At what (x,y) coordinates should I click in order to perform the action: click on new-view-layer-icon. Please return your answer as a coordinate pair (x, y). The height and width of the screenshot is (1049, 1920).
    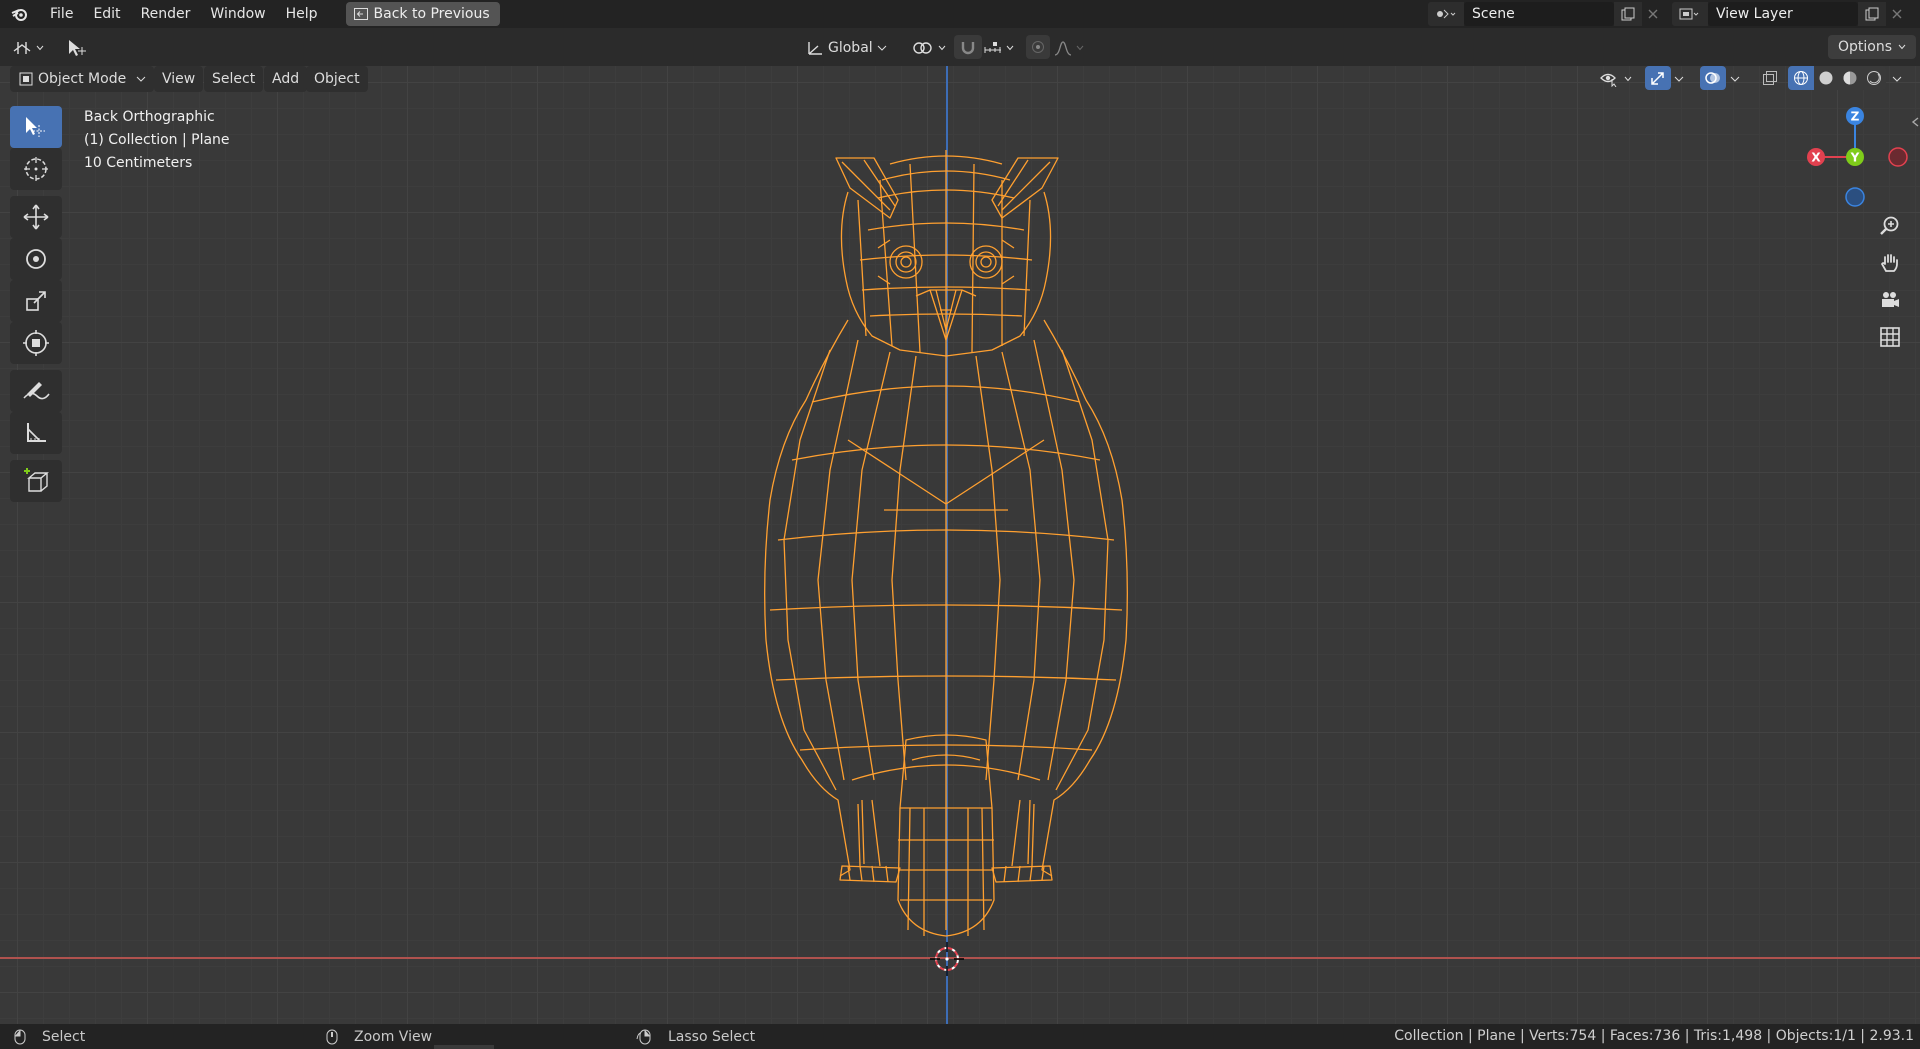
    Looking at the image, I should click on (1872, 14).